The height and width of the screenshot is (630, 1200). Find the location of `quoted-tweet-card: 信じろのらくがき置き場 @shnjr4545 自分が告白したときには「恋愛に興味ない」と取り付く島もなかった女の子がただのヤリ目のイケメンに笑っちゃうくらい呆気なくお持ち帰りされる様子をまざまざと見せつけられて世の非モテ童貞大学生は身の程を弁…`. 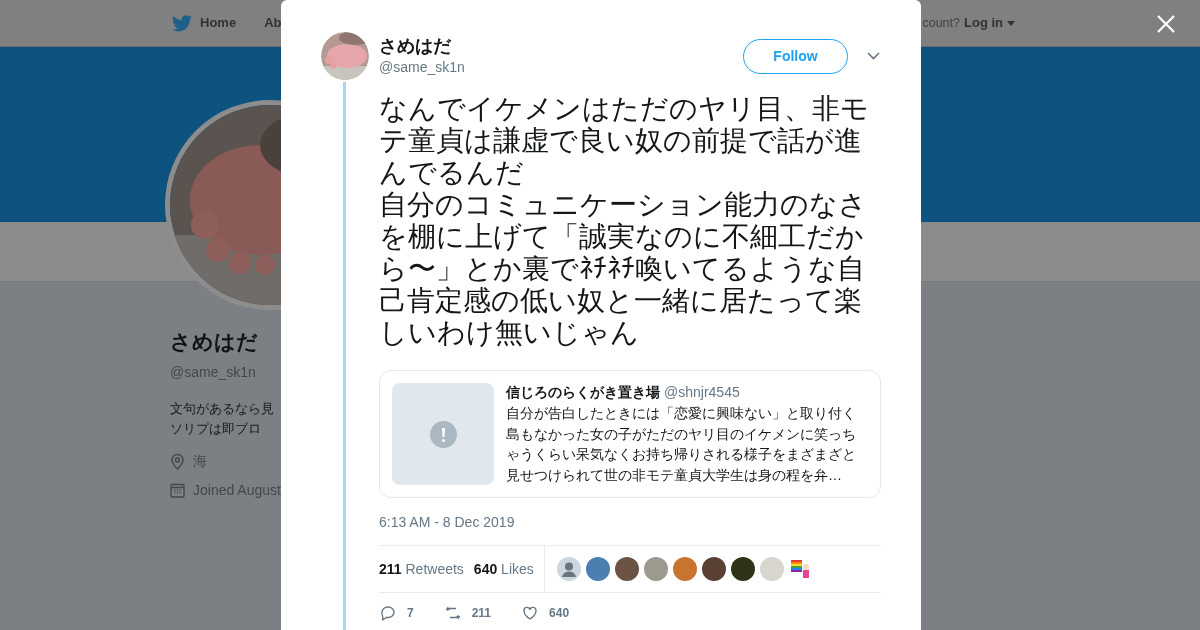

quoted-tweet-card: 信じろのらくがき置き場 @shnjr4545 自分が告白したときには「恋愛に興味ない」と取り付く島もなかった女の子がただのヤリ目のイケメンに笑っちゃうくらい呆気なくお持ち帰りされる様子をまざまざと見せつけられて世の非モテ童貞大学生は身の程を弁… is located at coordinates (630, 434).